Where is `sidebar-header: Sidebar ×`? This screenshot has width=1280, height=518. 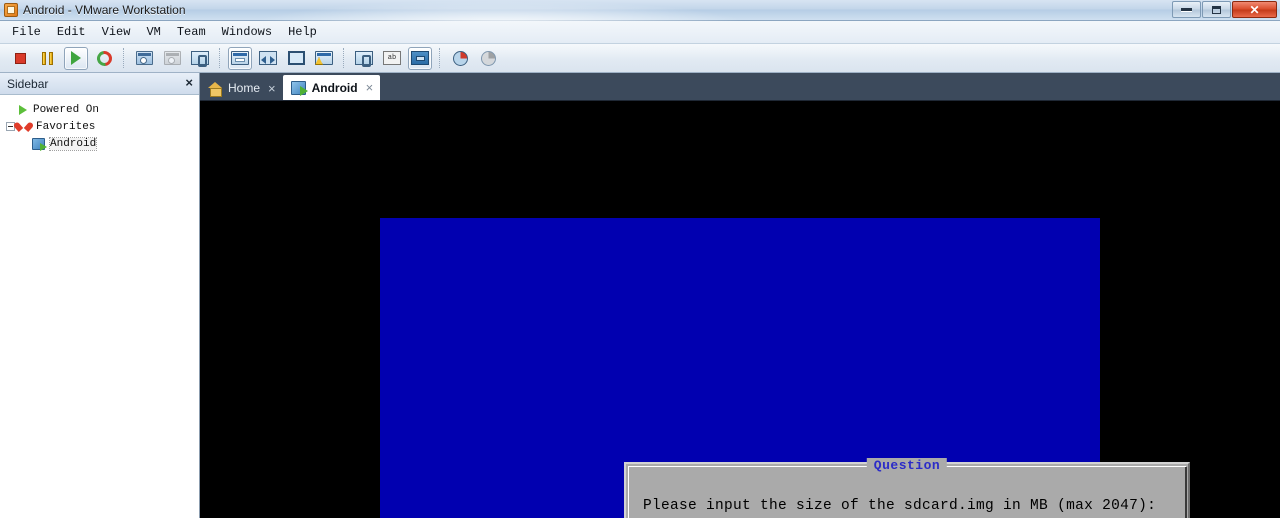 sidebar-header: Sidebar × is located at coordinates (99, 84).